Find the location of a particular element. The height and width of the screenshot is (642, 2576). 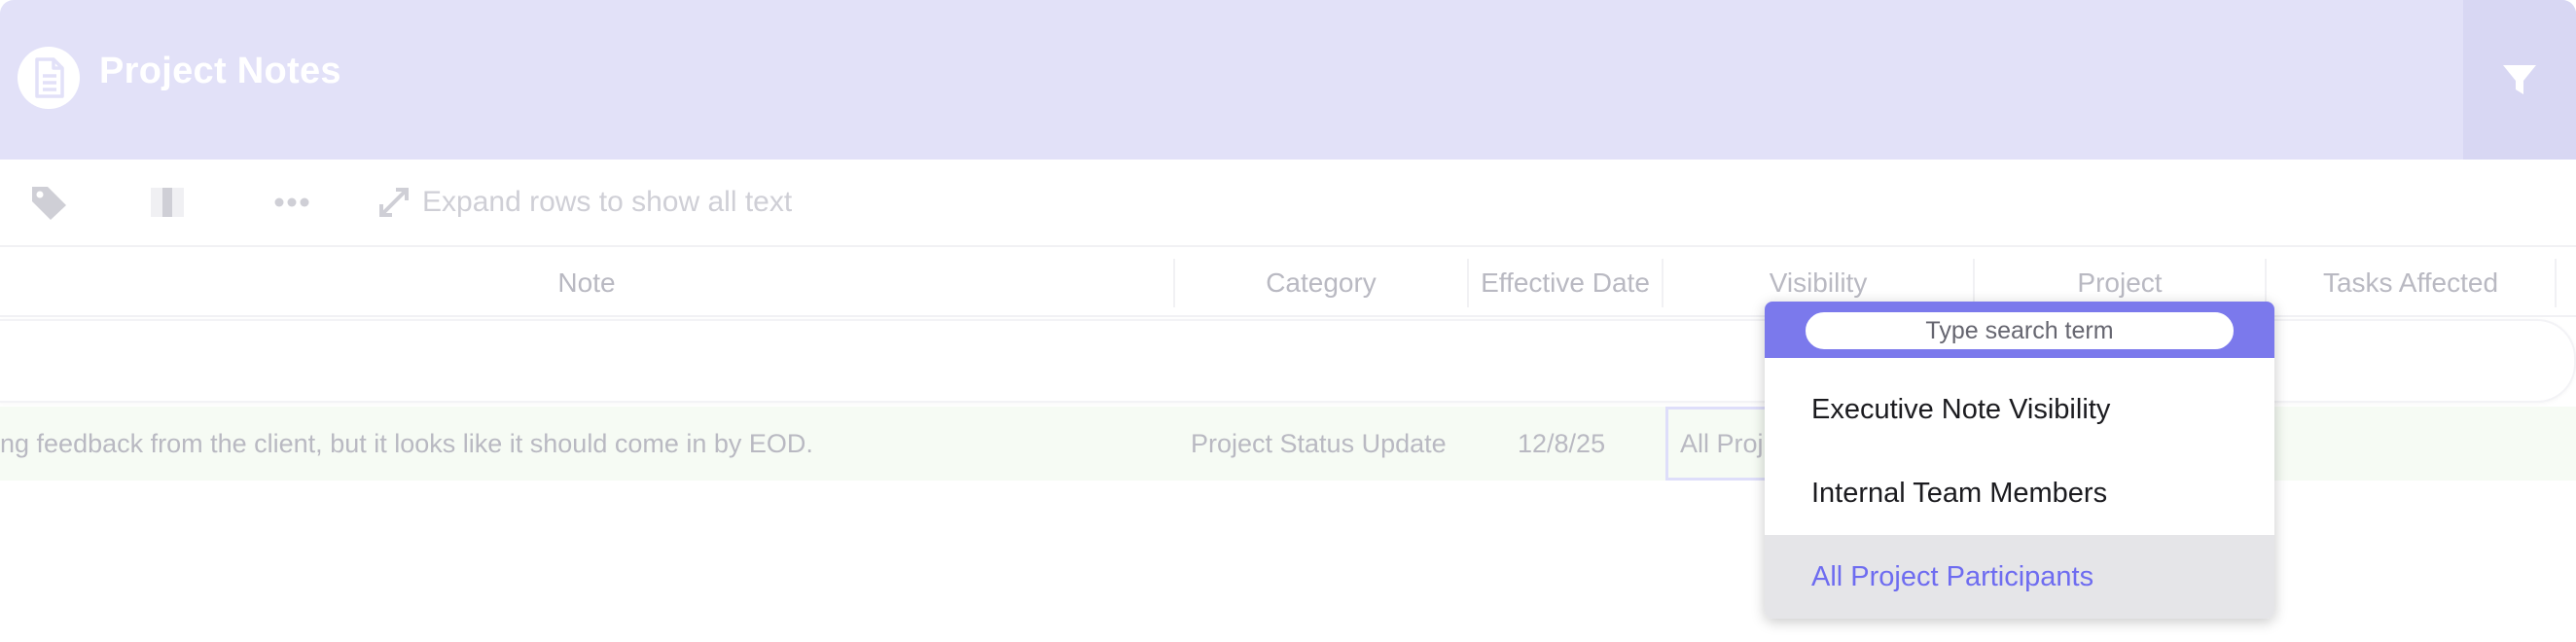

more-button is located at coordinates (291, 202).